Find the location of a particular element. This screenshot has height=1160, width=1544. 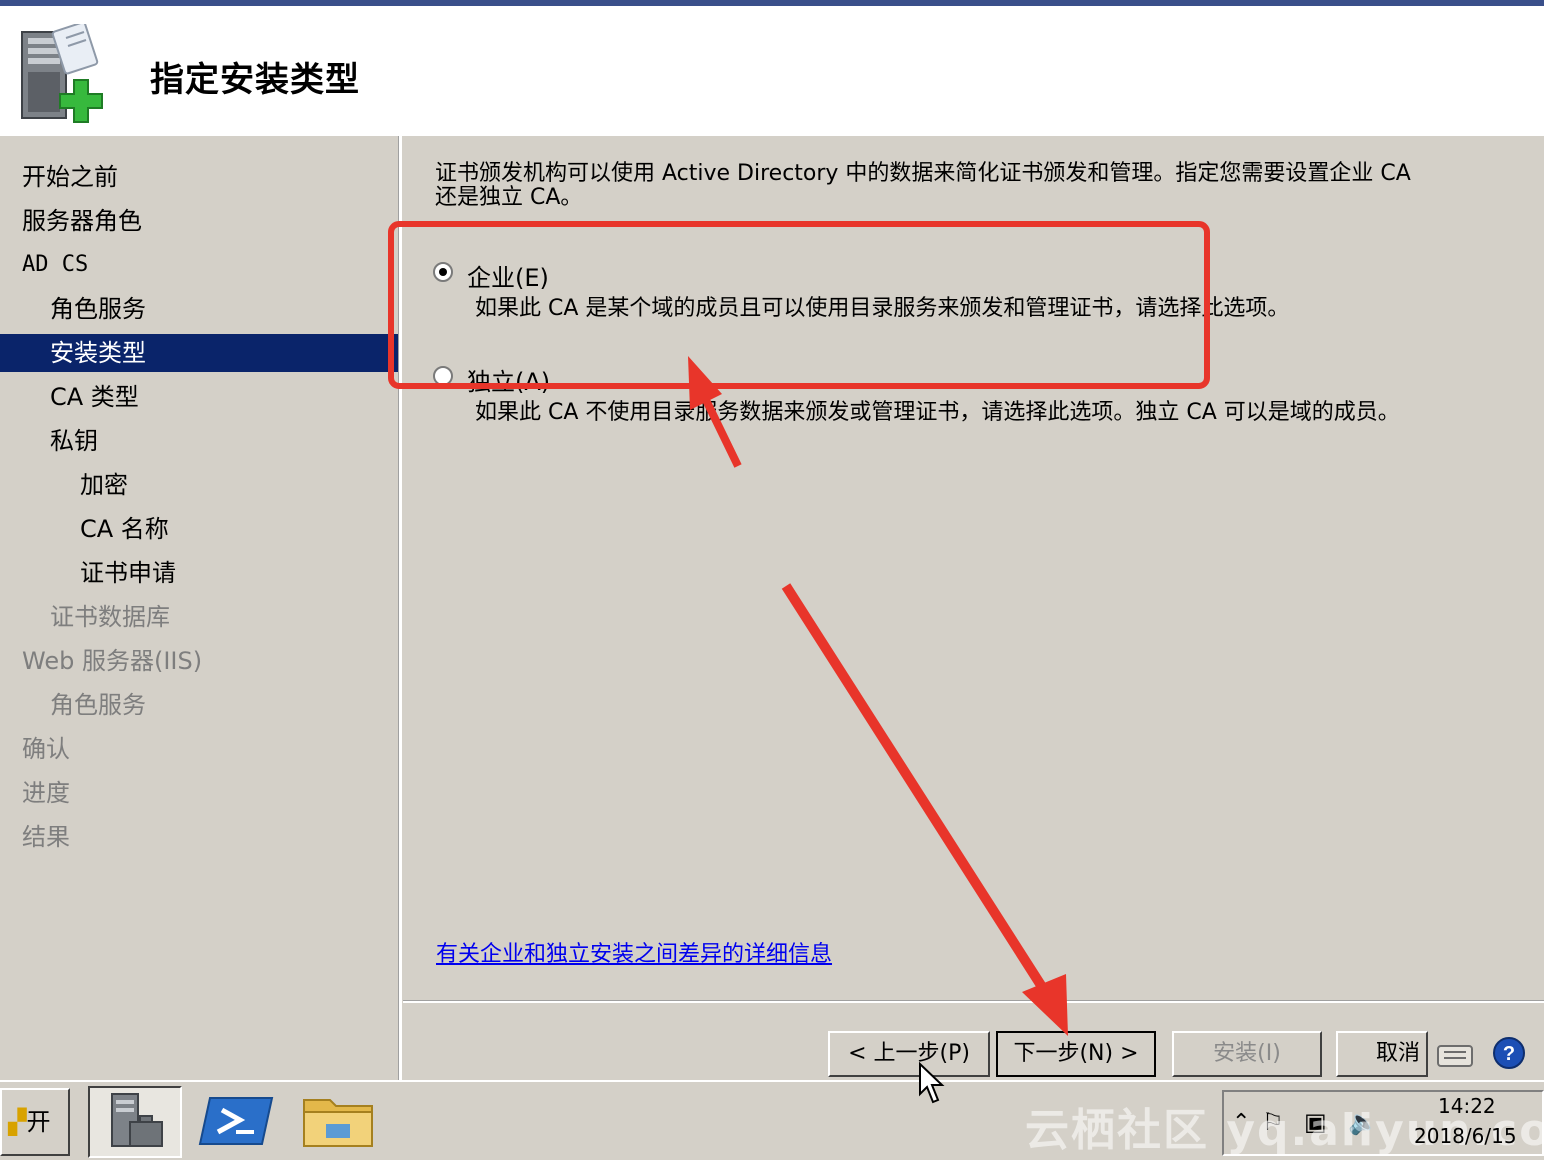

more-info-link: 有关企业和独立安装之间差异的详细信息 is located at coordinates (634, 952).